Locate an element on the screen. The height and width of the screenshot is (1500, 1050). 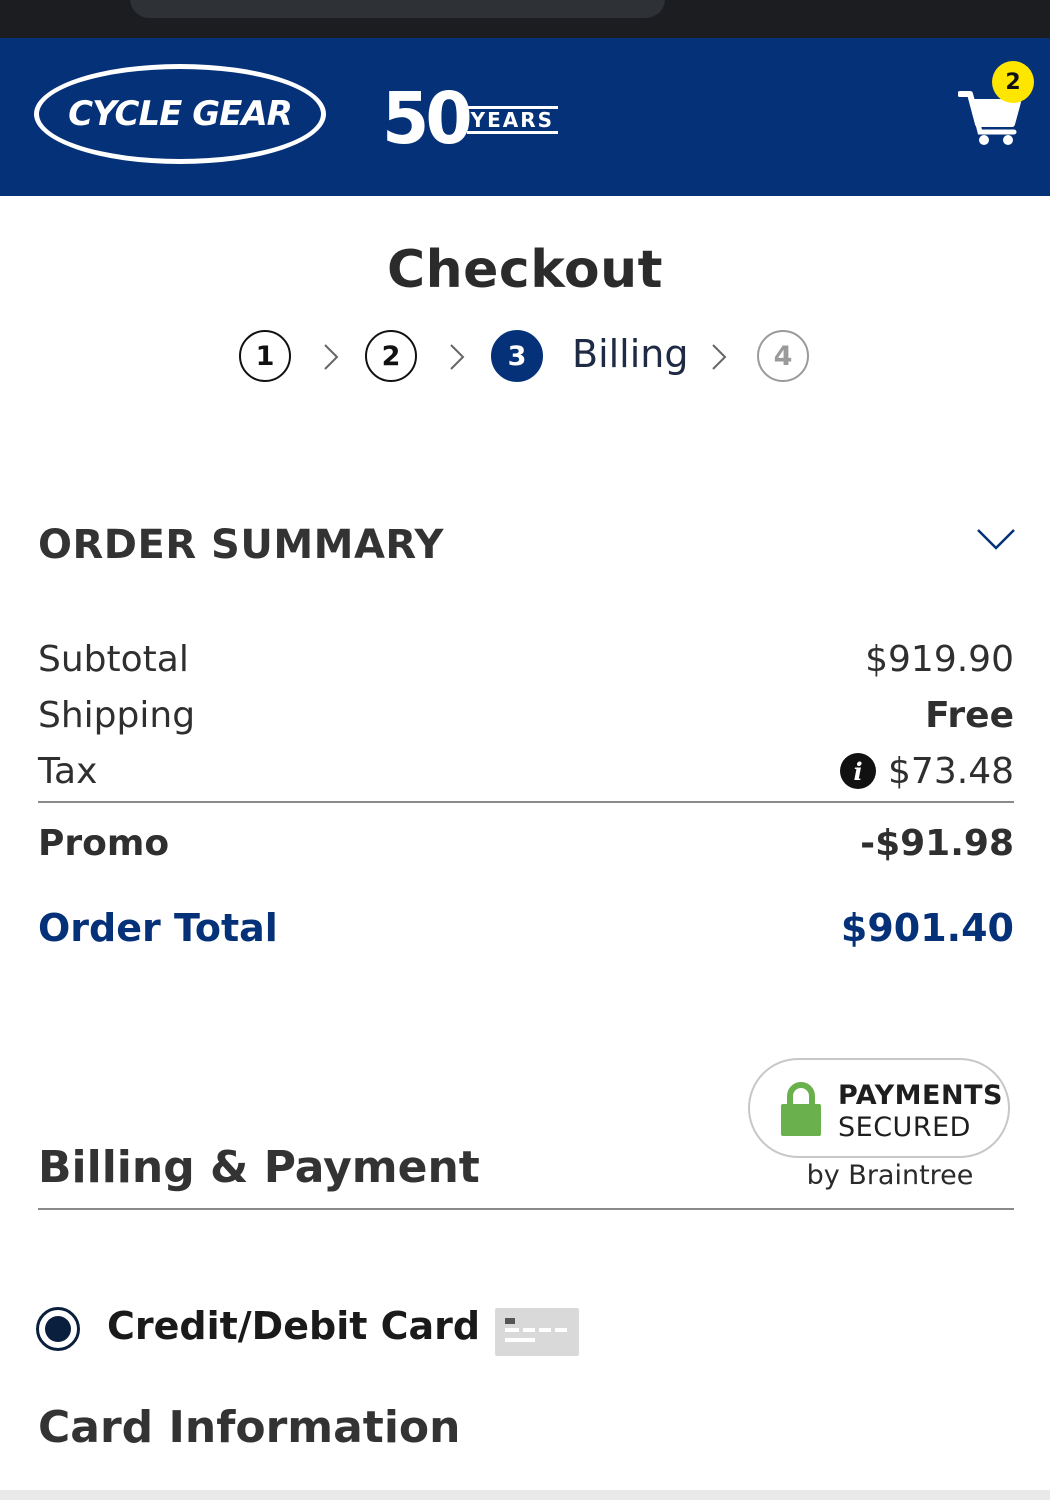
step-3-label: Billing is located at coordinates (630, 354).